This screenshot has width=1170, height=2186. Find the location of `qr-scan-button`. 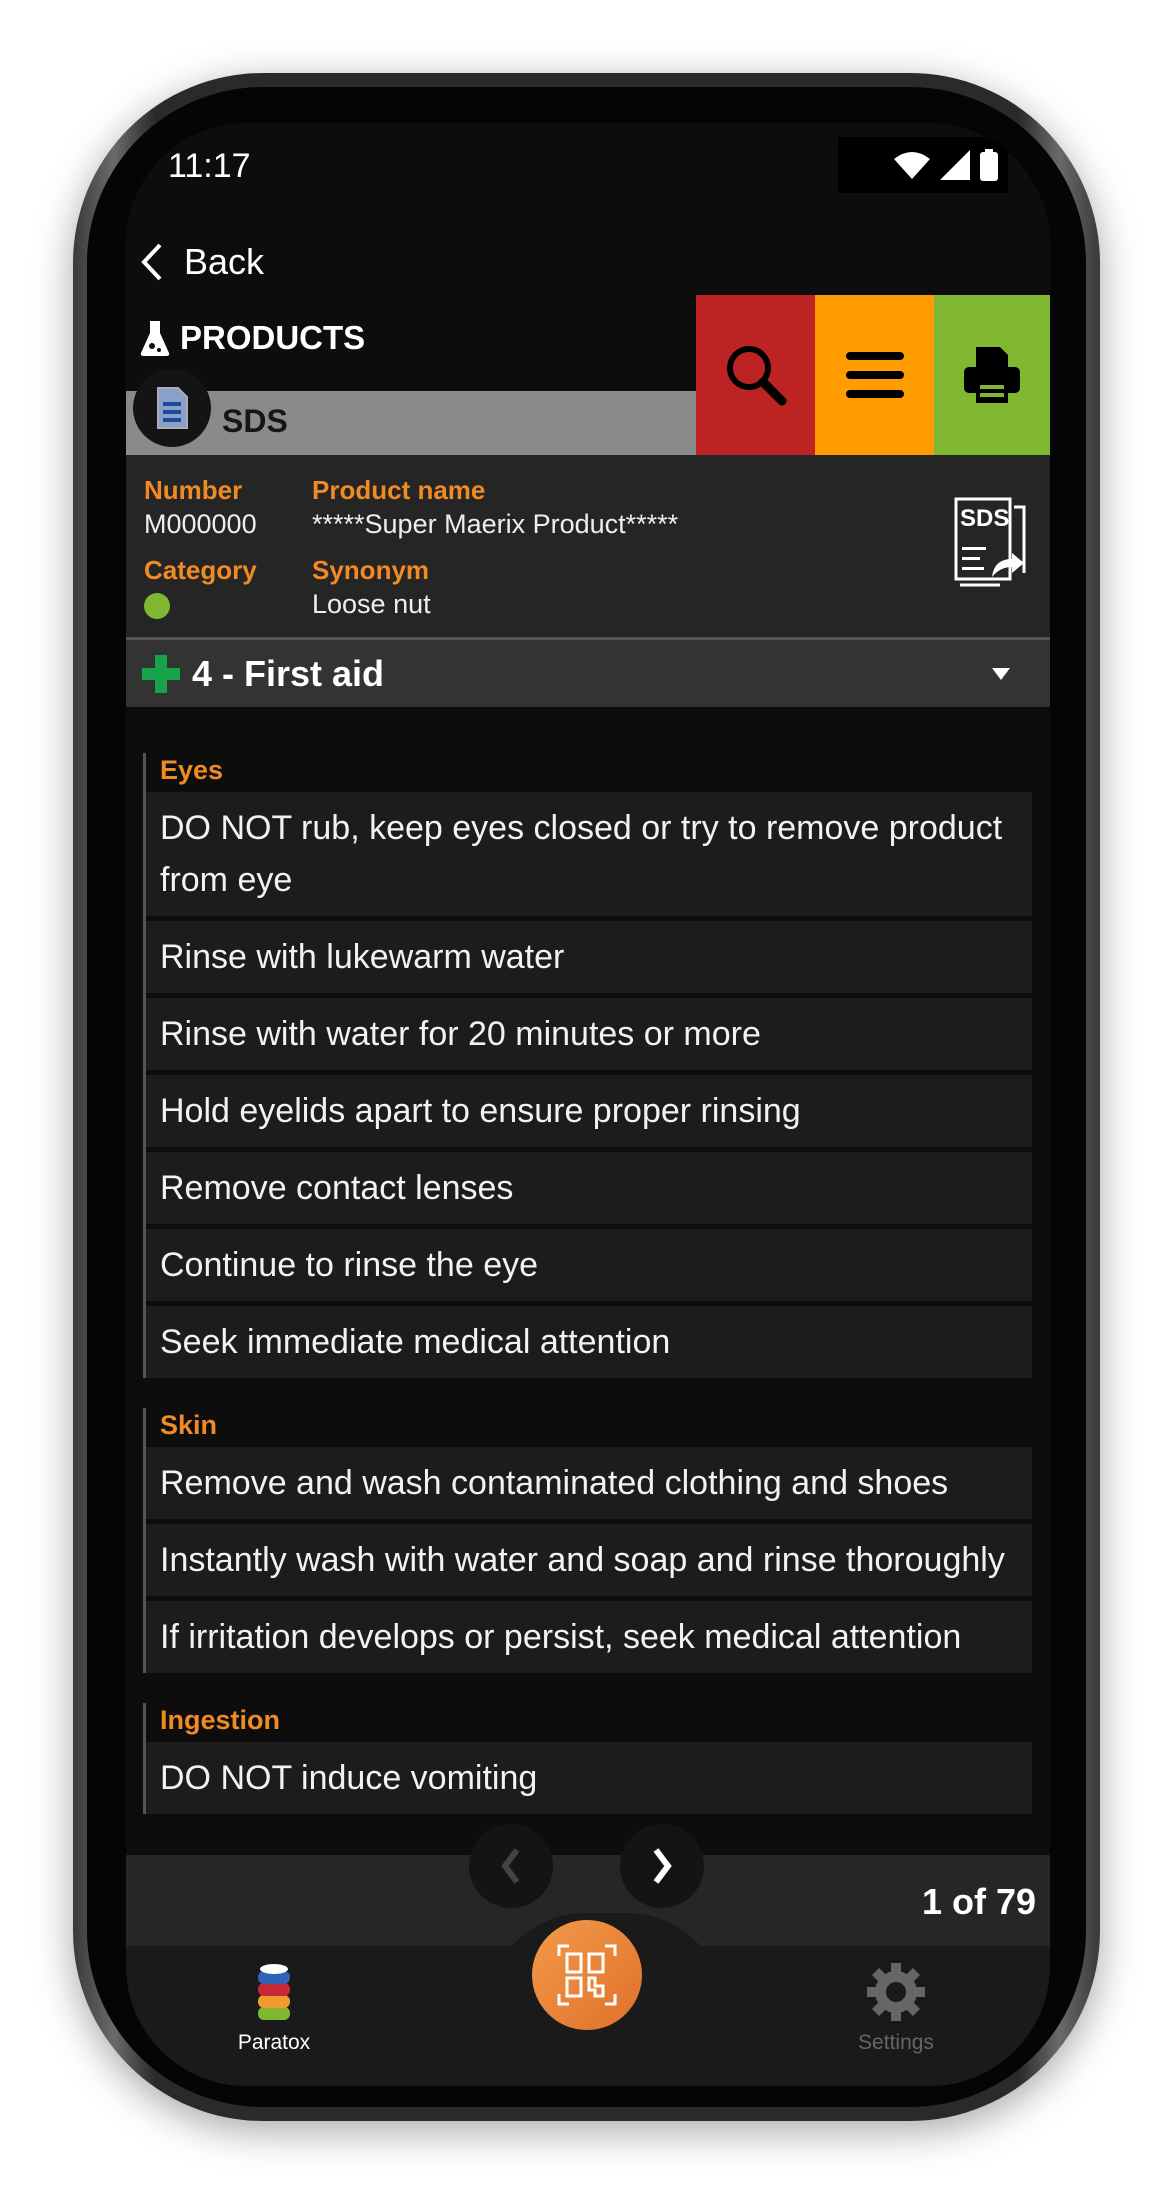

qr-scan-button is located at coordinates (587, 1975).